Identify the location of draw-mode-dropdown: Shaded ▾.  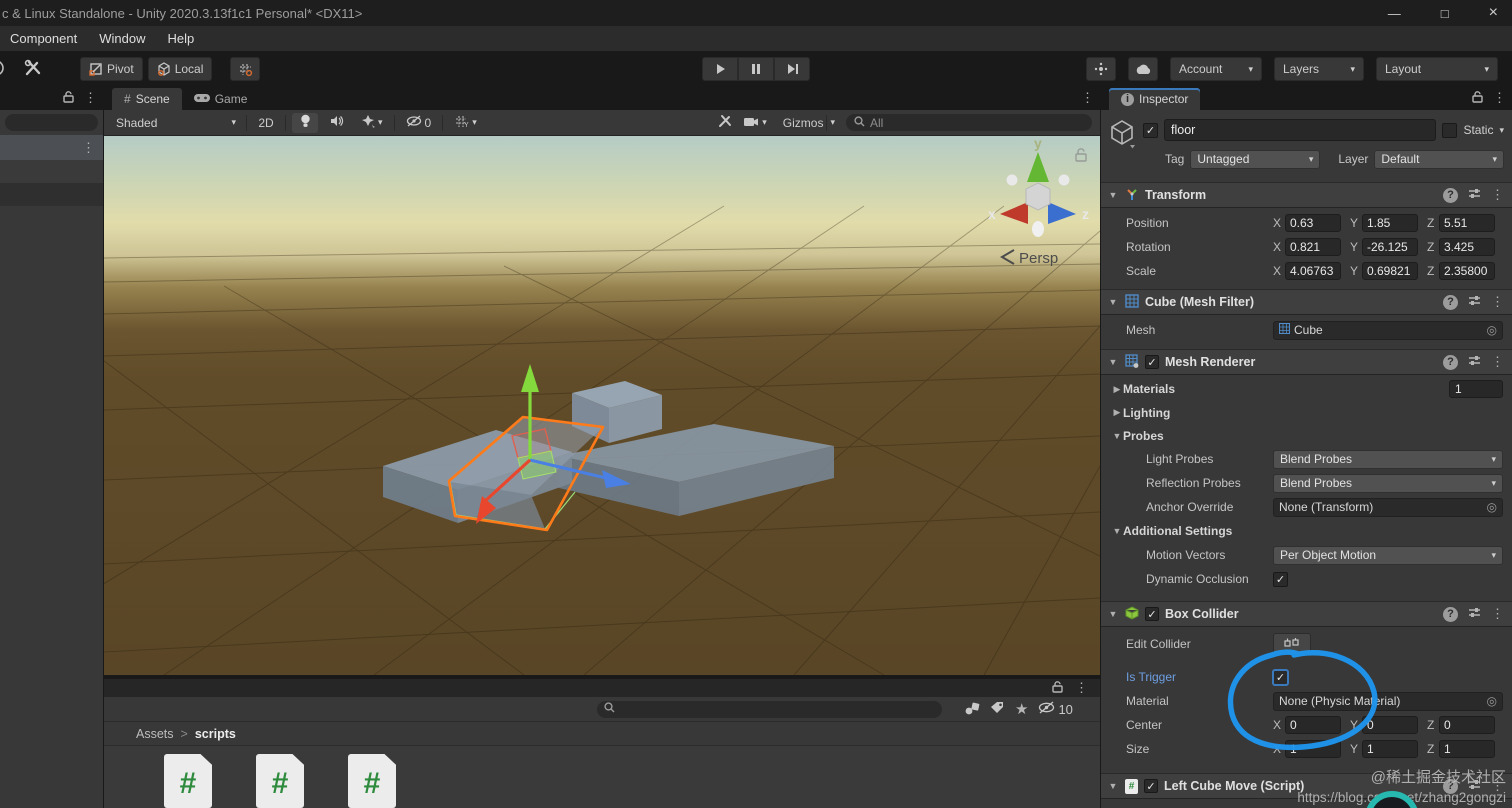
(176, 123).